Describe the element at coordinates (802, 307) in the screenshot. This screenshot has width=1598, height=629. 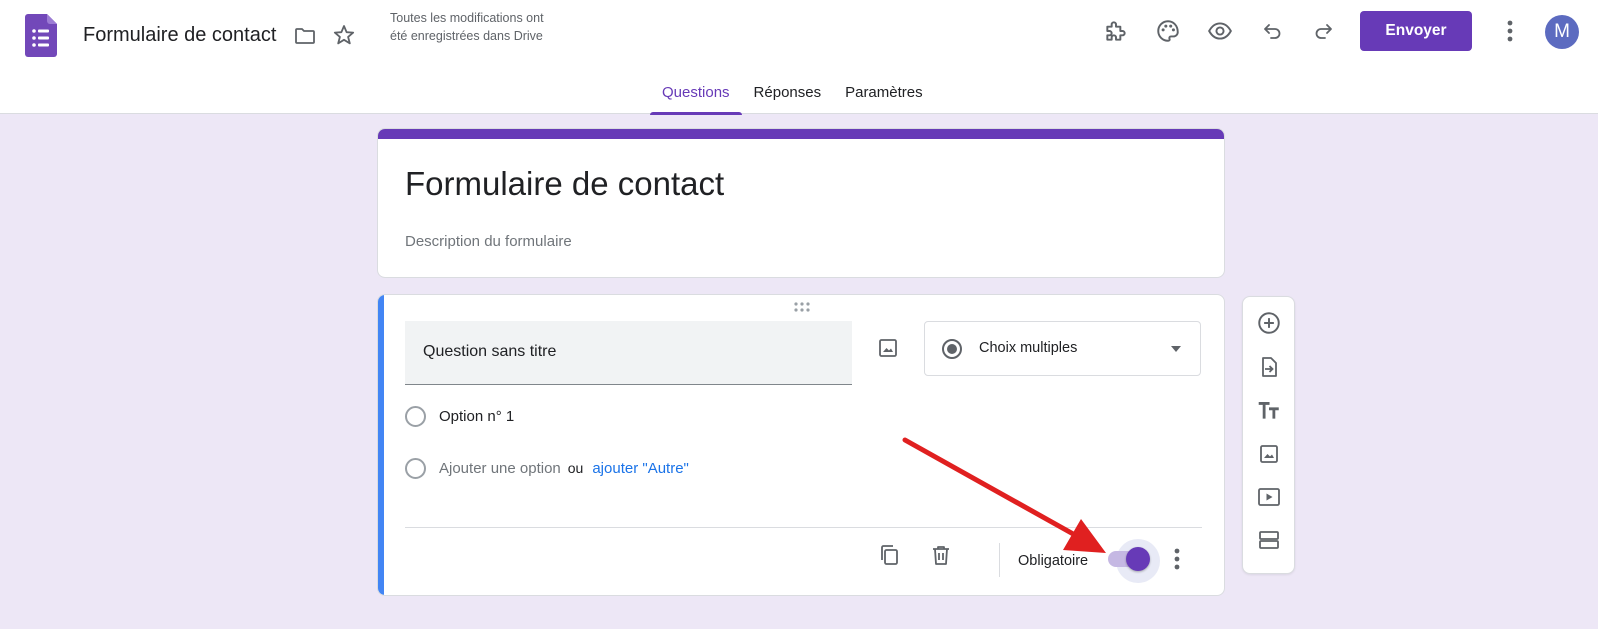
I see `drag-handle-icon` at that location.